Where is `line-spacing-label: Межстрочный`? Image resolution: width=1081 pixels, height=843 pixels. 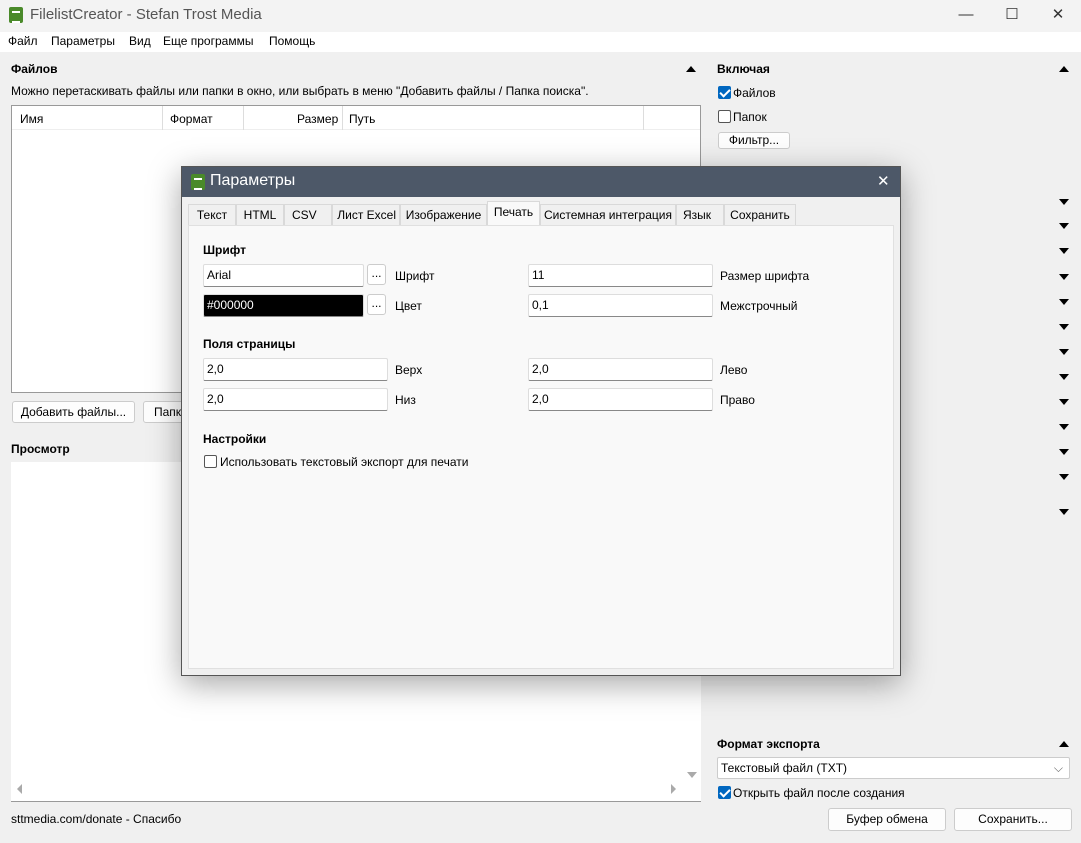
line-spacing-label: Межстрочный is located at coordinates (759, 306).